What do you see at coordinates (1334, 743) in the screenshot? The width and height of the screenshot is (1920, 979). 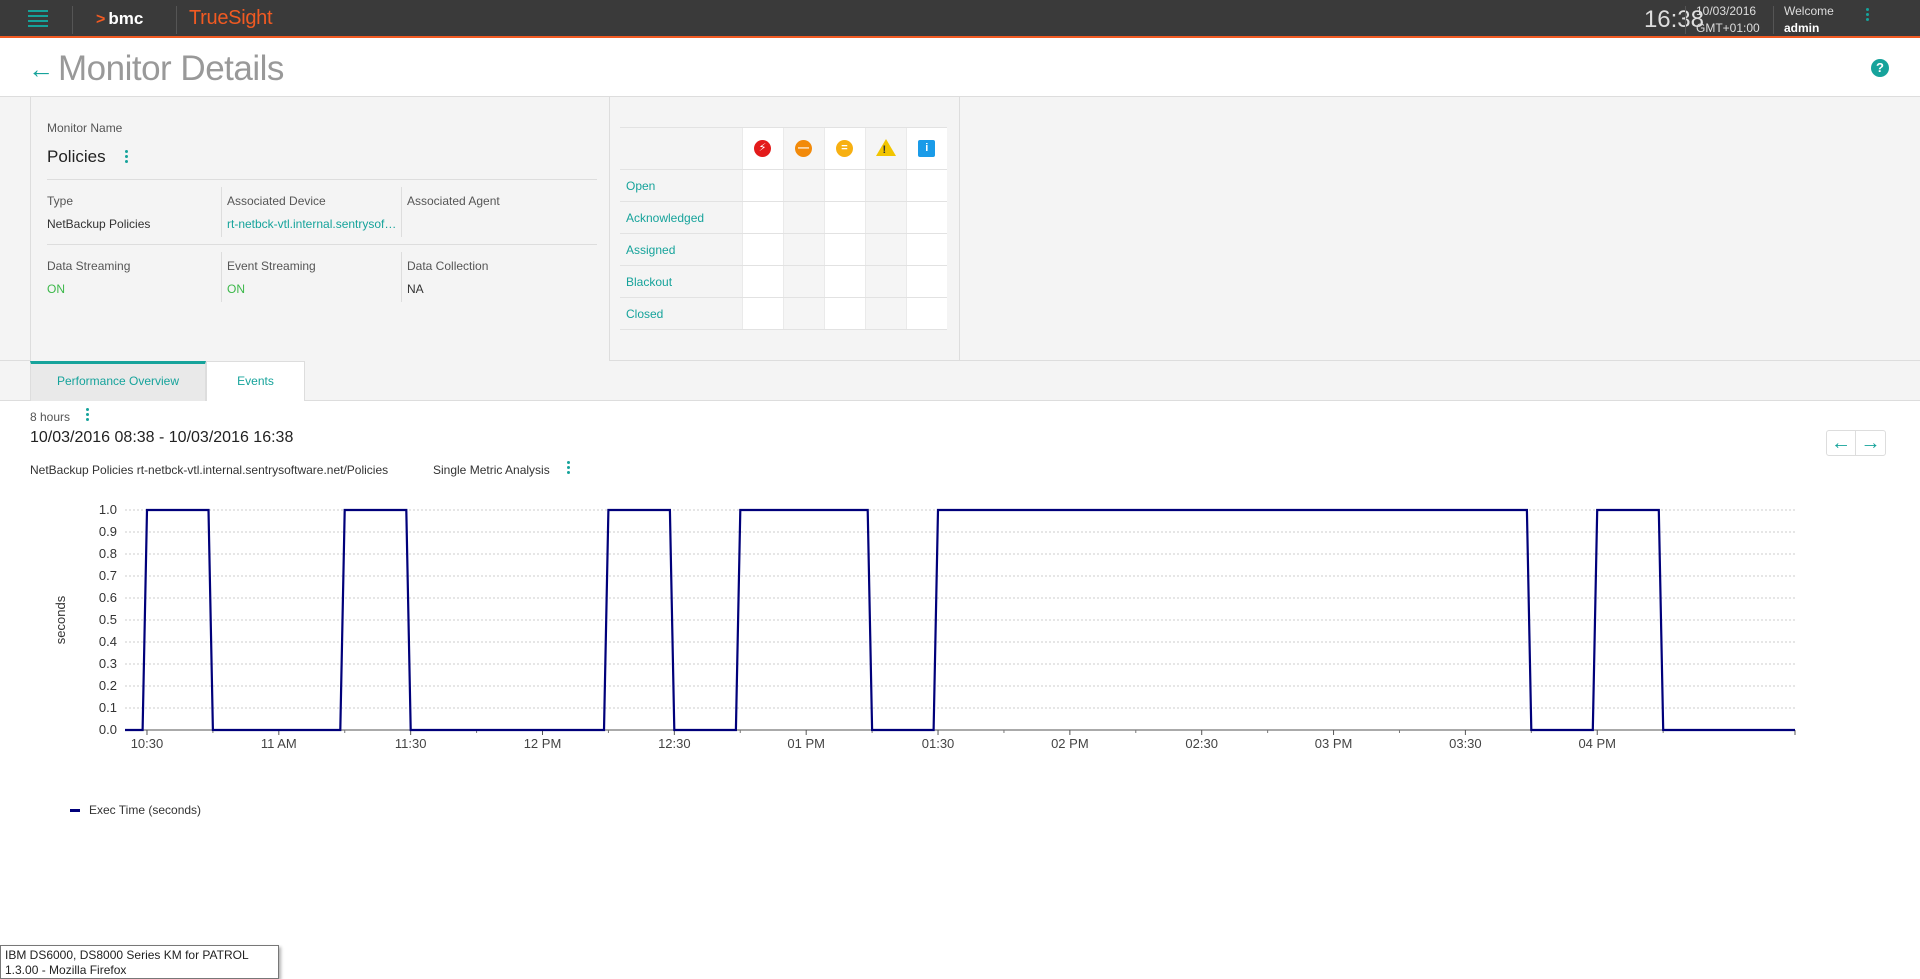 I see `x-tick-label: 03 PM` at bounding box center [1334, 743].